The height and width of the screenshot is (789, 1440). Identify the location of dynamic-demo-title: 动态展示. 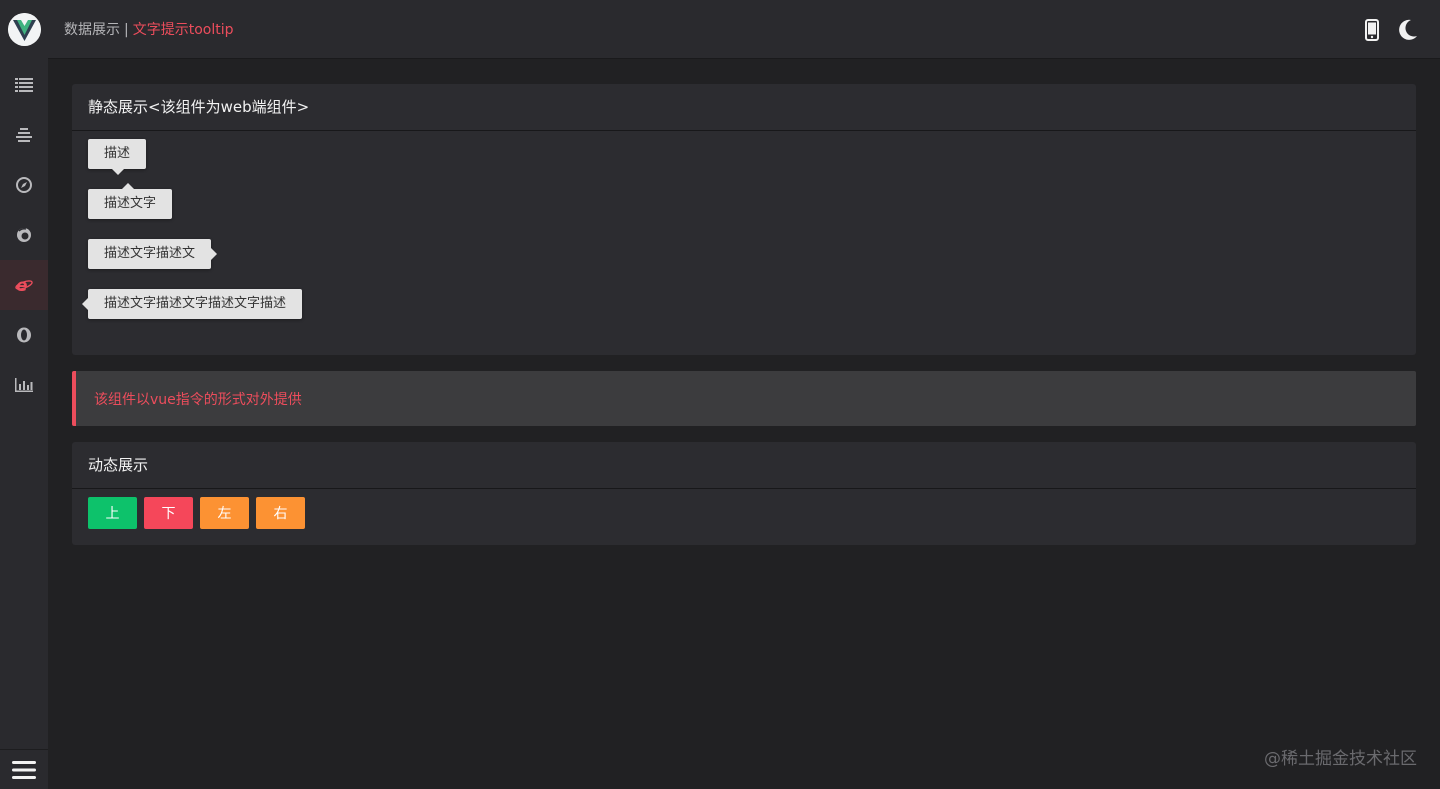
(744, 465).